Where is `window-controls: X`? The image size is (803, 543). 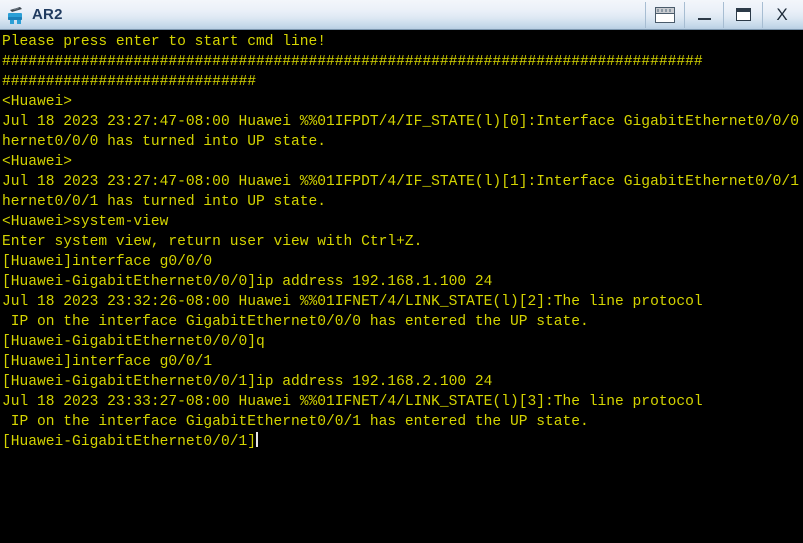 window-controls: X is located at coordinates (723, 15).